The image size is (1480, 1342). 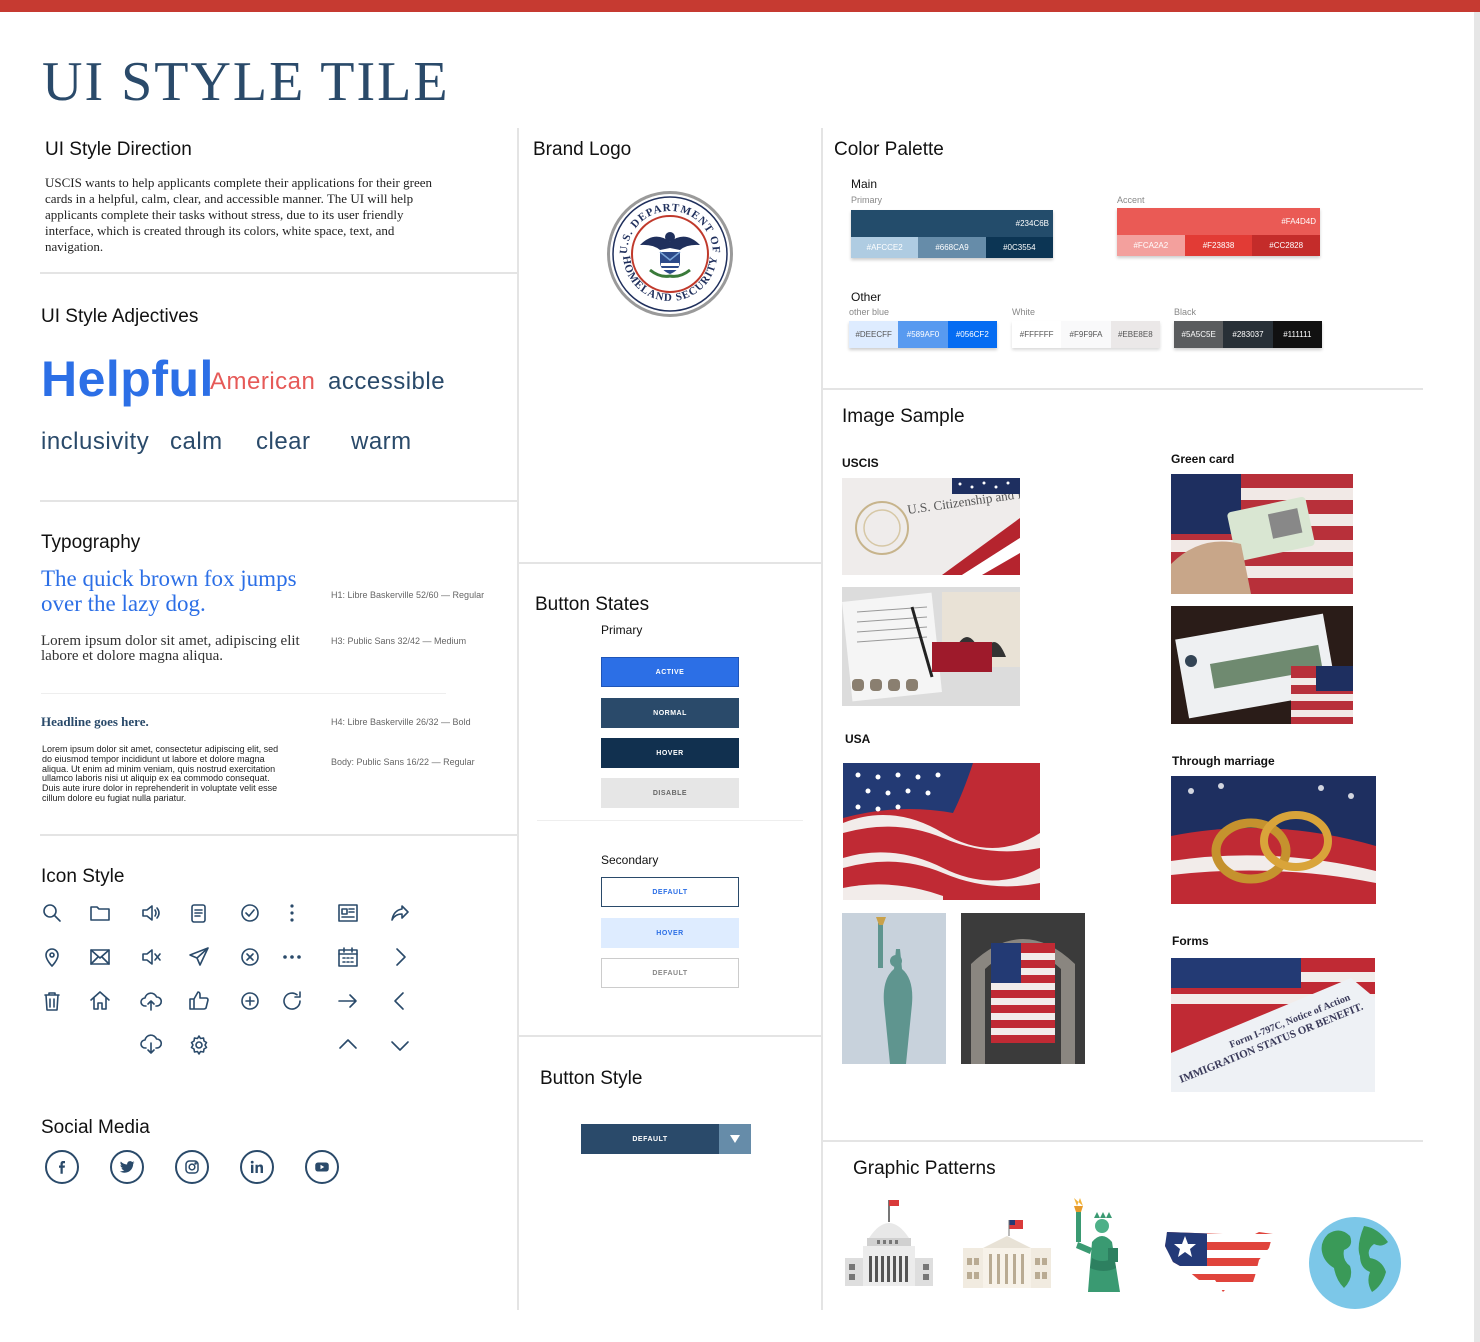 What do you see at coordinates (858, 739) in the screenshot?
I see `usa-label: USA` at bounding box center [858, 739].